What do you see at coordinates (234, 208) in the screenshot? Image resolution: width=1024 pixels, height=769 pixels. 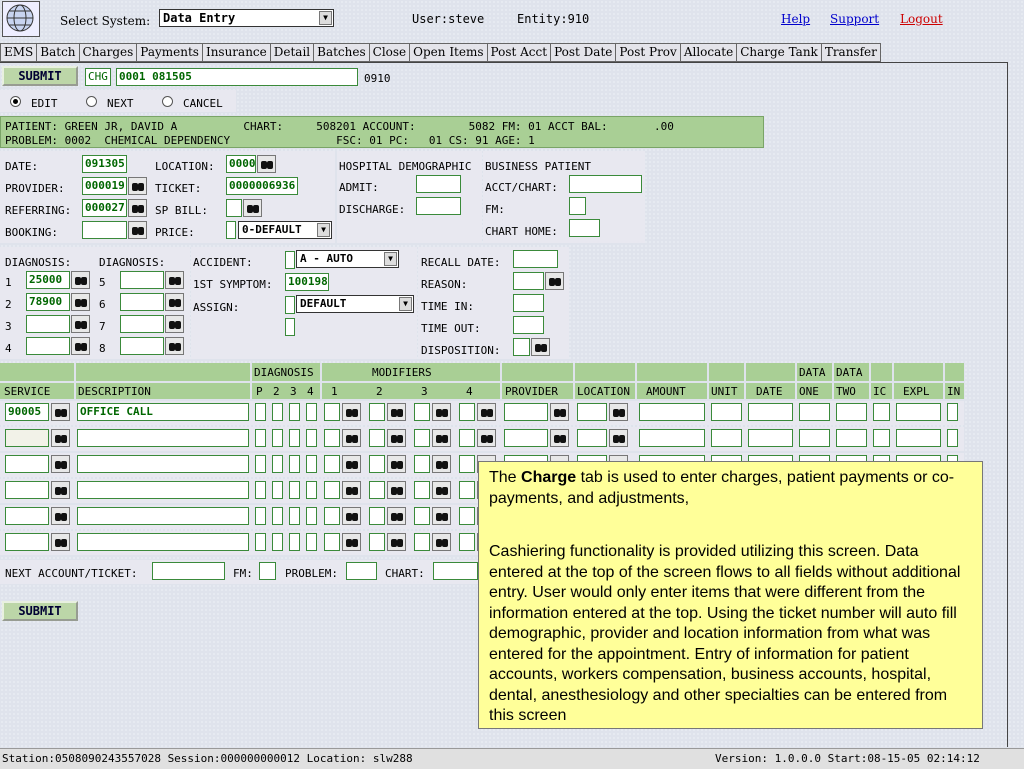 I see `sp-bill-input` at bounding box center [234, 208].